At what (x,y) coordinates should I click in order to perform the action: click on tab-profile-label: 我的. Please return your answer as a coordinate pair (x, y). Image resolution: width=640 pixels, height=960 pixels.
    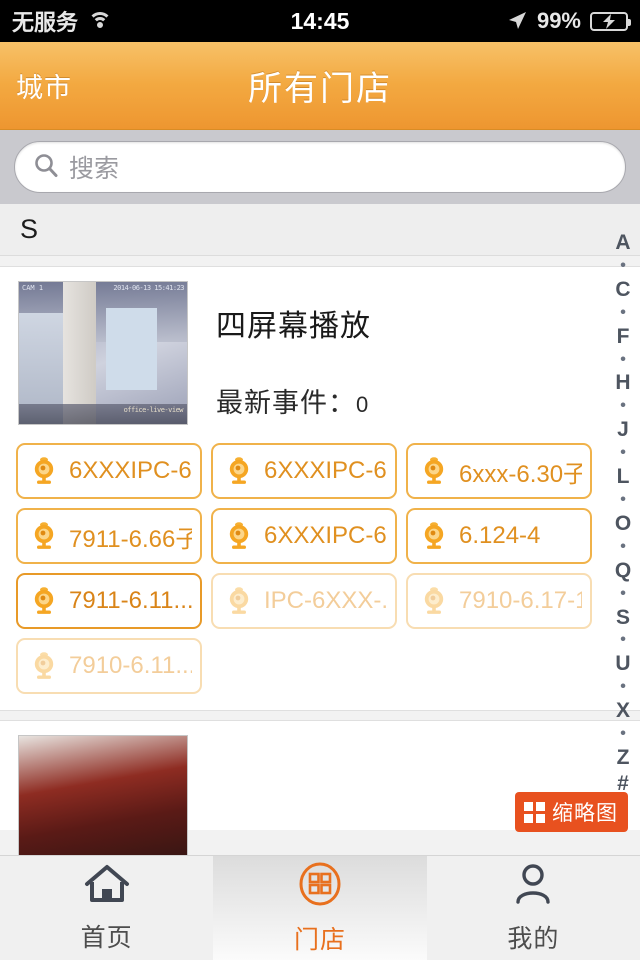
    Looking at the image, I should click on (533, 938).